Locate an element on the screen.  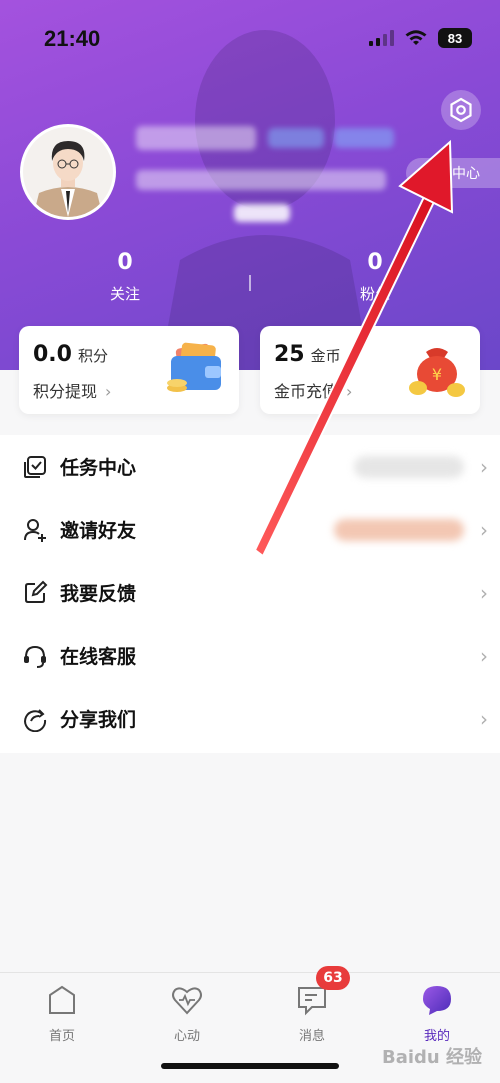
tab-heartbeat: 心动 is located at coordinates (187, 1013).